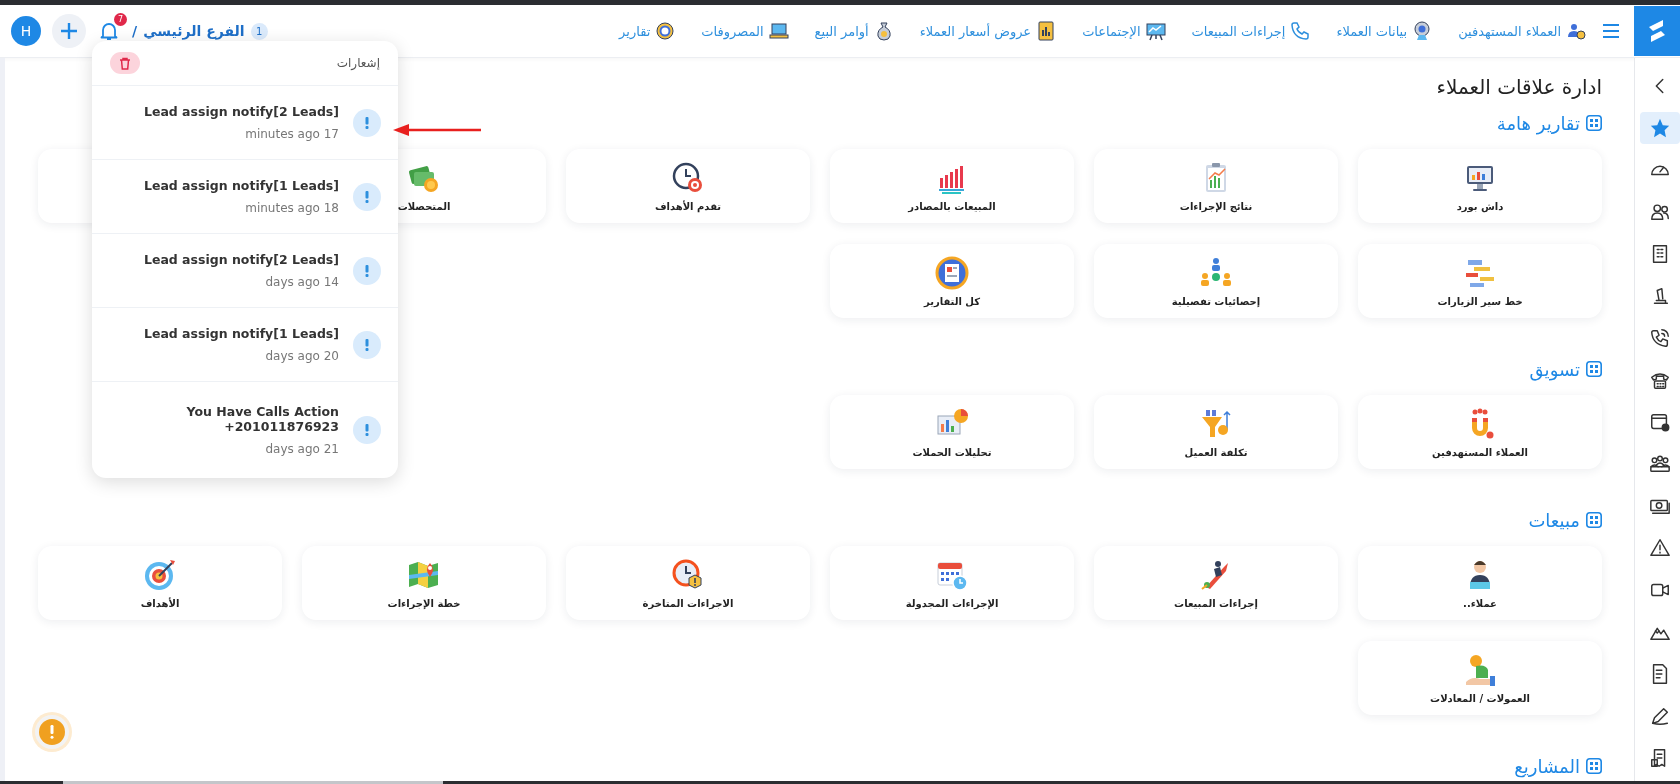  What do you see at coordinates (1155, 31) in the screenshot?
I see `presentation-board-icon` at bounding box center [1155, 31].